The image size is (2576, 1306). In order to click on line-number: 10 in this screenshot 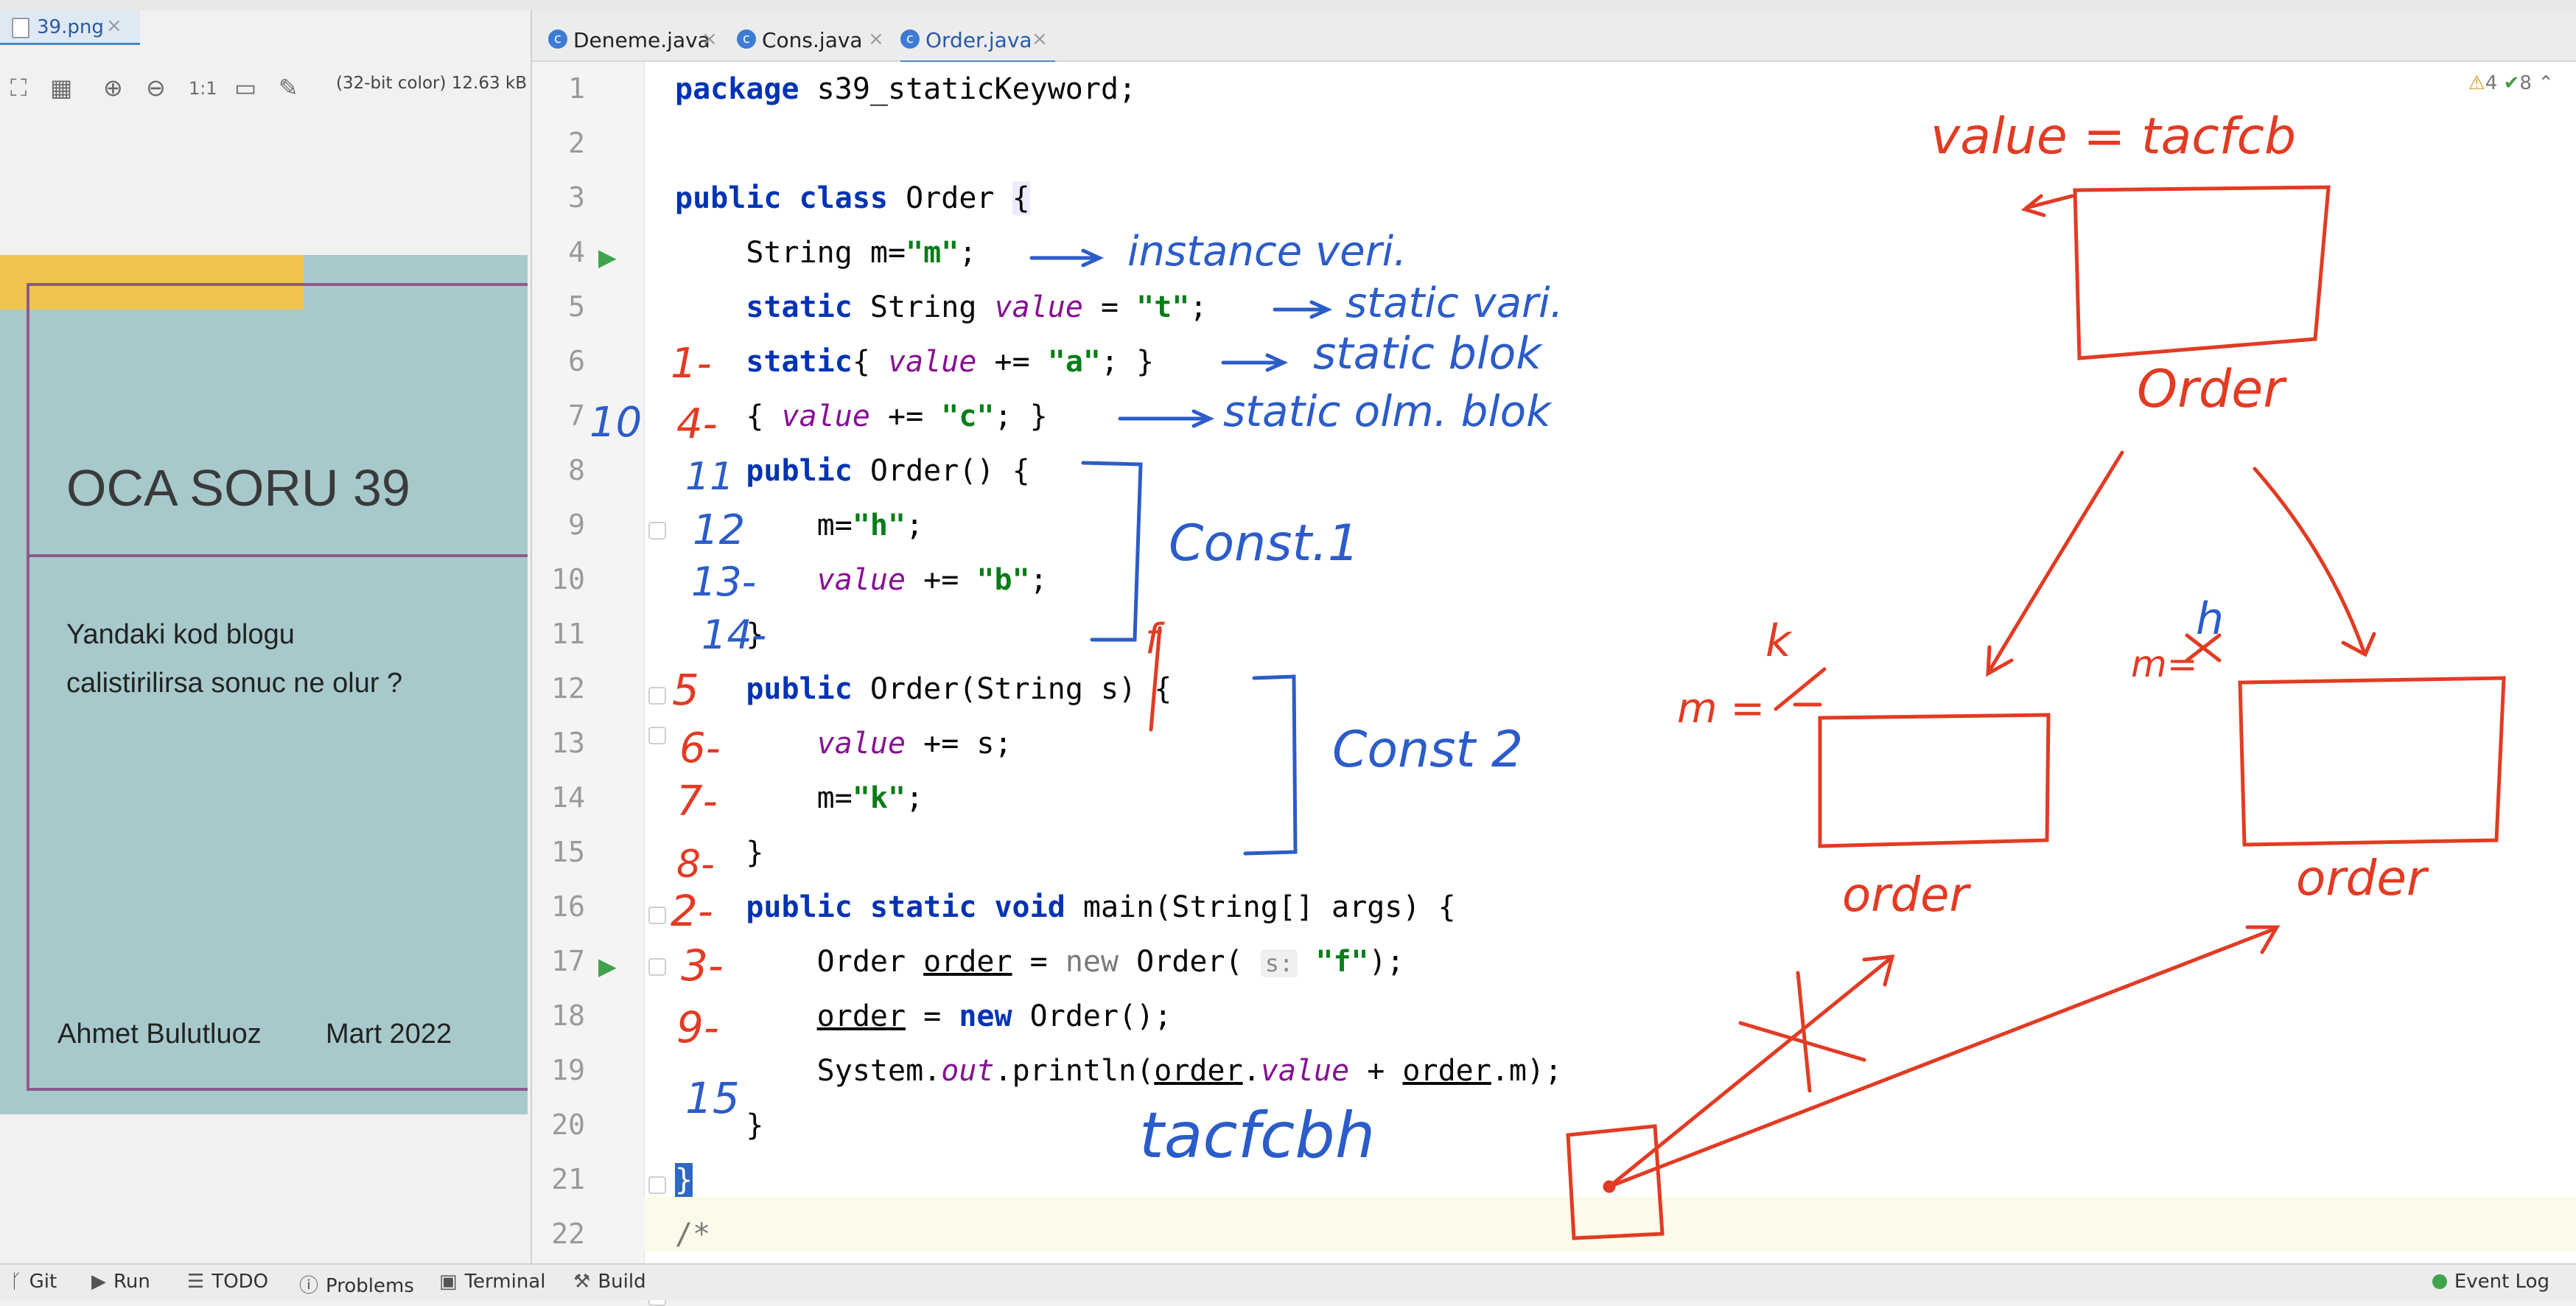, I will do `click(568, 579)`.